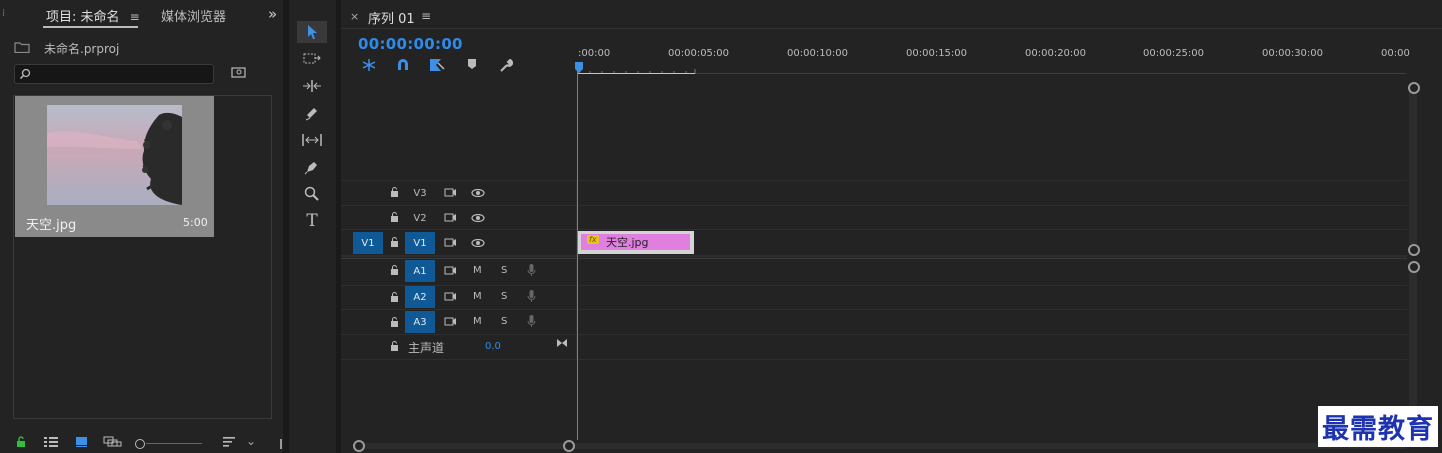 This screenshot has height=453, width=1442. What do you see at coordinates (354, 16) in the screenshot?
I see `close-sequence-icon: ×` at bounding box center [354, 16].